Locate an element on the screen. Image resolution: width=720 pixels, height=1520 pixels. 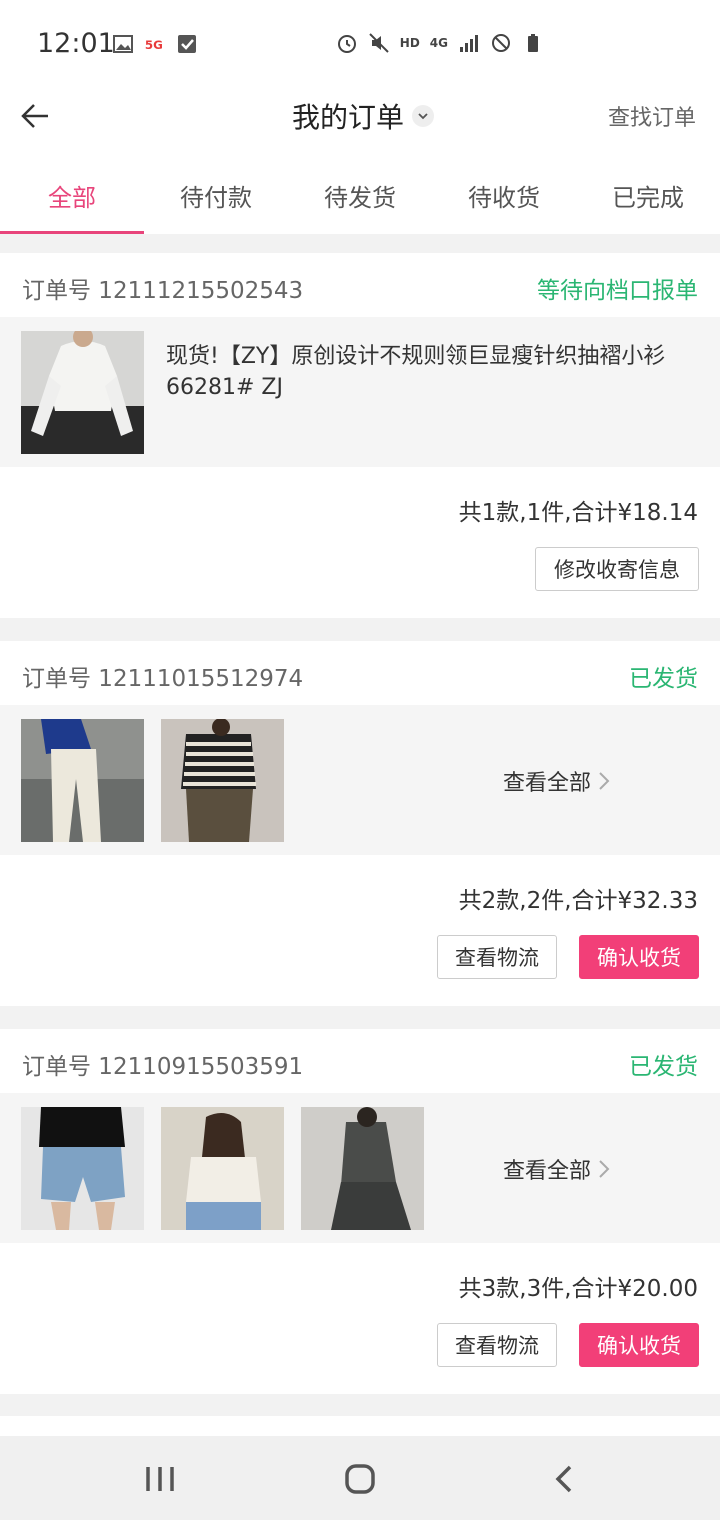
mute-icon is located at coordinates (379, 43).